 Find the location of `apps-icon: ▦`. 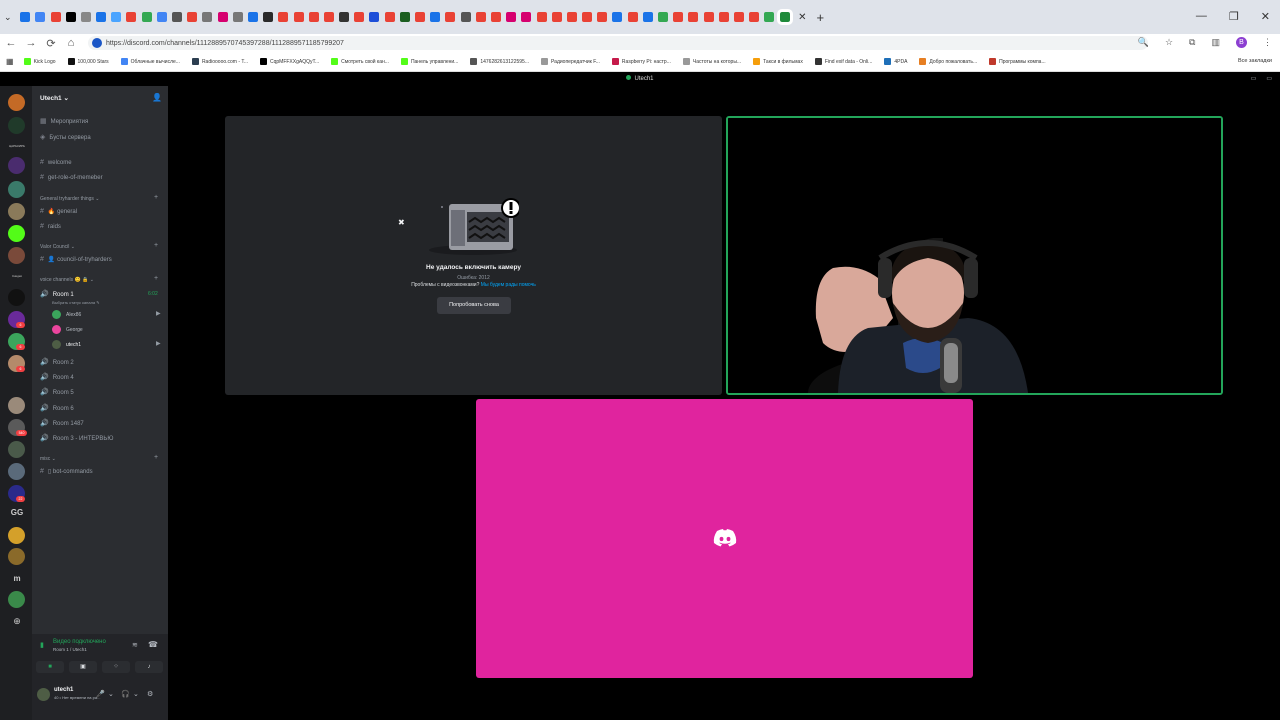

apps-icon: ▦ is located at coordinates (10, 61).